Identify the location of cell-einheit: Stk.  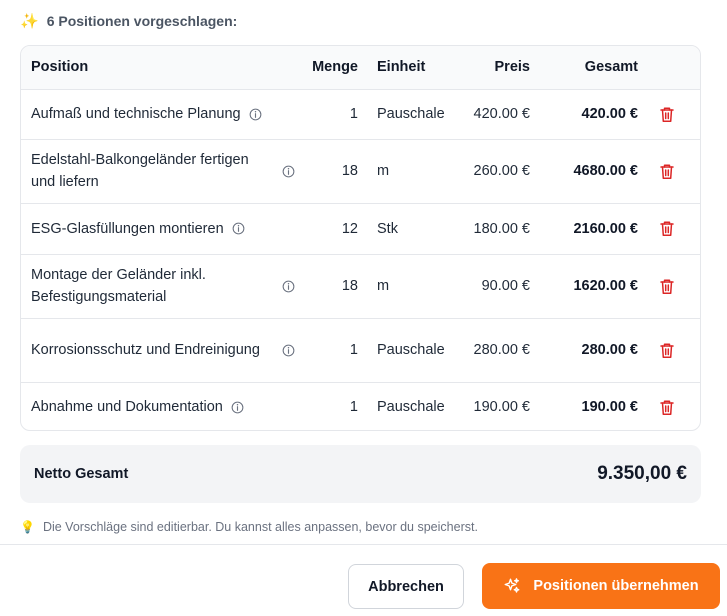
(407, 228).